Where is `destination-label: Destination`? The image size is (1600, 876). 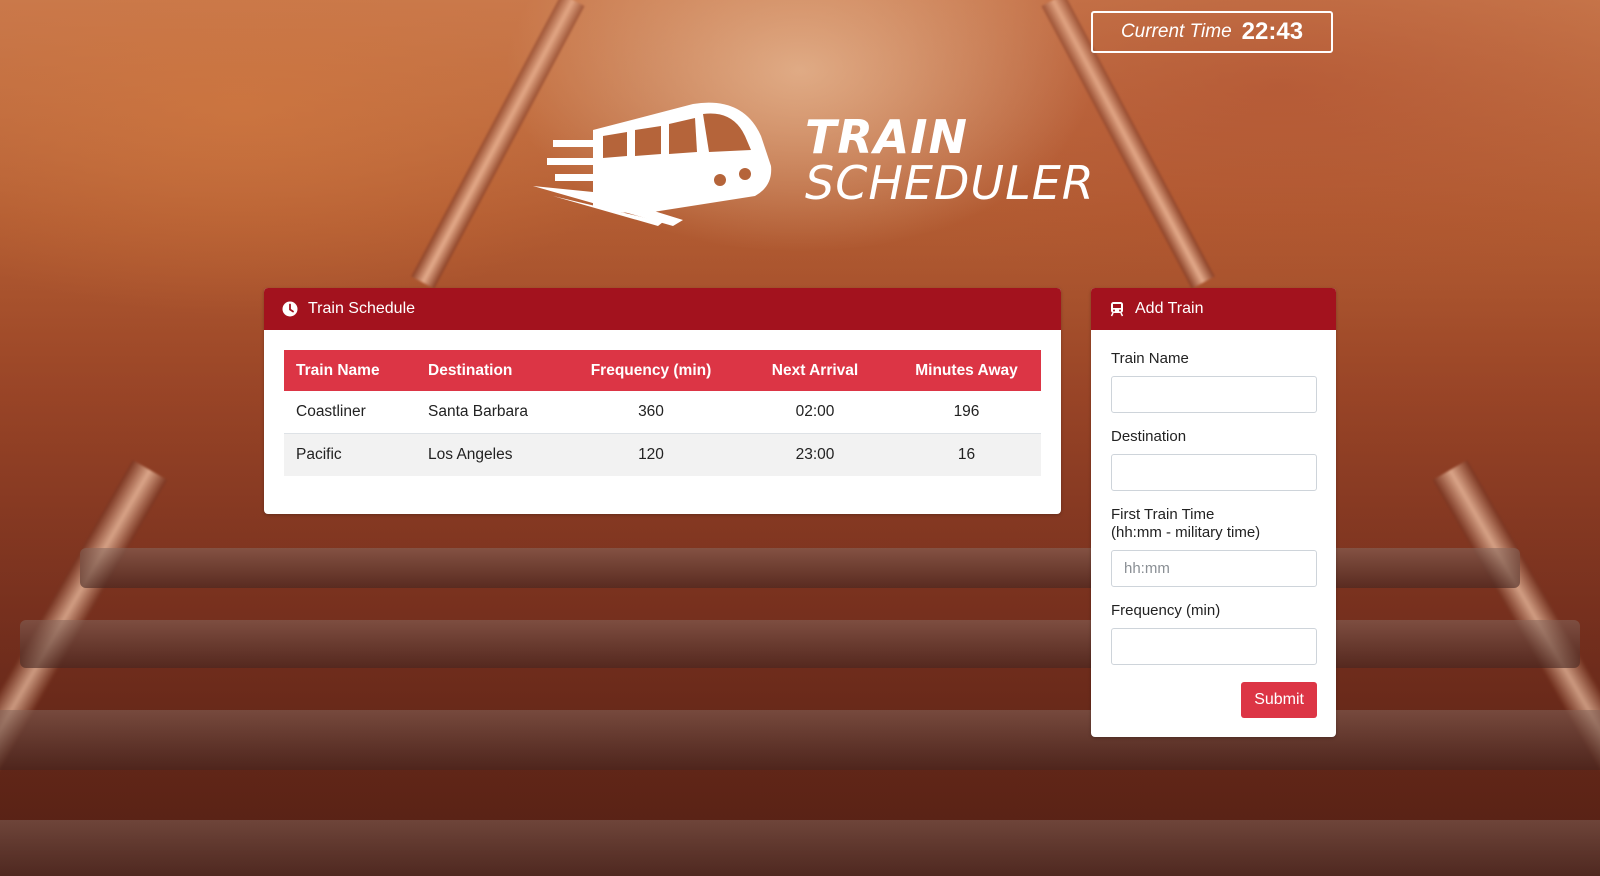
destination-label: Destination is located at coordinates (1149, 436).